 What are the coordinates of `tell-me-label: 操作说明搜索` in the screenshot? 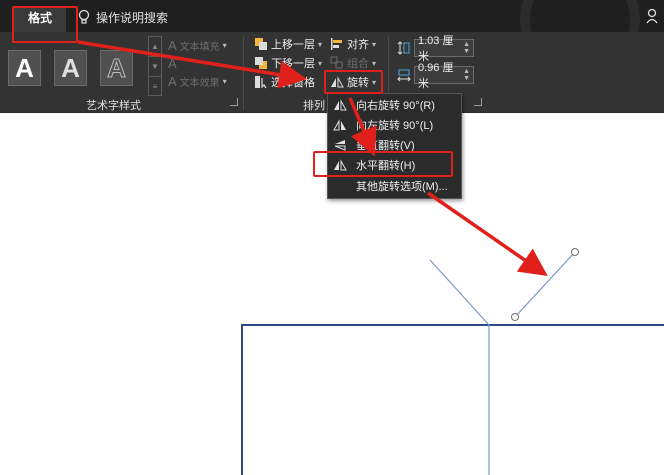 It's located at (132, 17).